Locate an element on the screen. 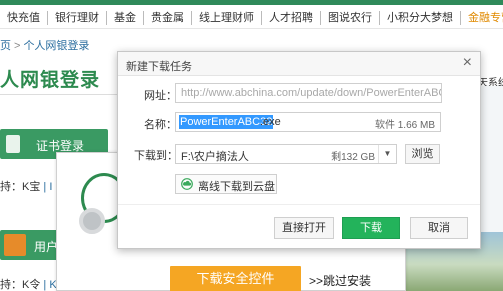 Image resolution: width=503 pixels, height=291 pixels. breadcrumb-home: 页 is located at coordinates (5, 46).